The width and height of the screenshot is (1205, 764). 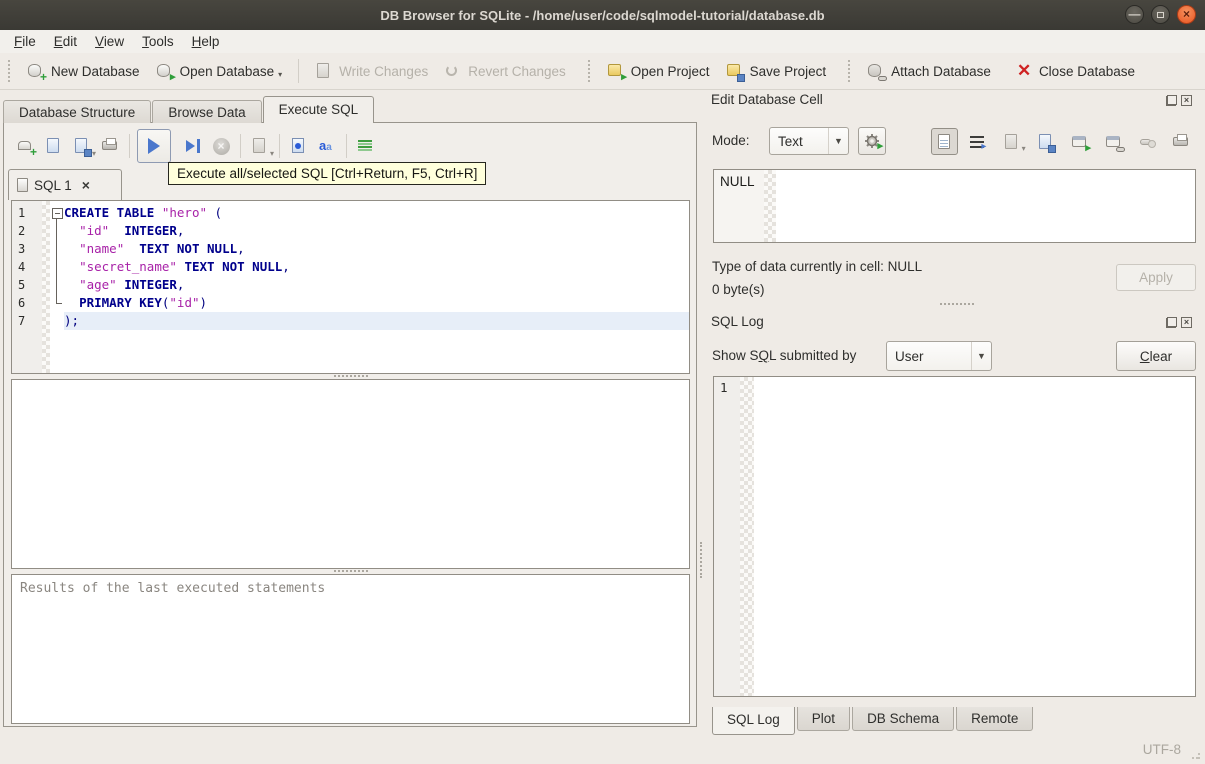 What do you see at coordinates (318, 109) in the screenshot?
I see `tab-execute-sql: Execute SQL` at bounding box center [318, 109].